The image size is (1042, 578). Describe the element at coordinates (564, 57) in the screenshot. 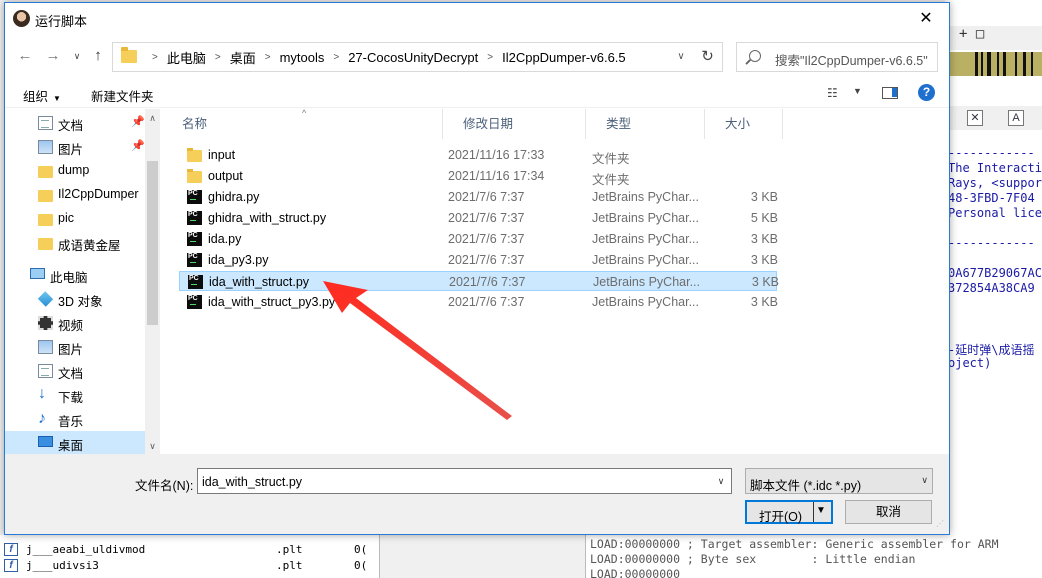

I see `breadcrumb-il2cppdumper: Il2CppDumper-v6.6.5` at that location.